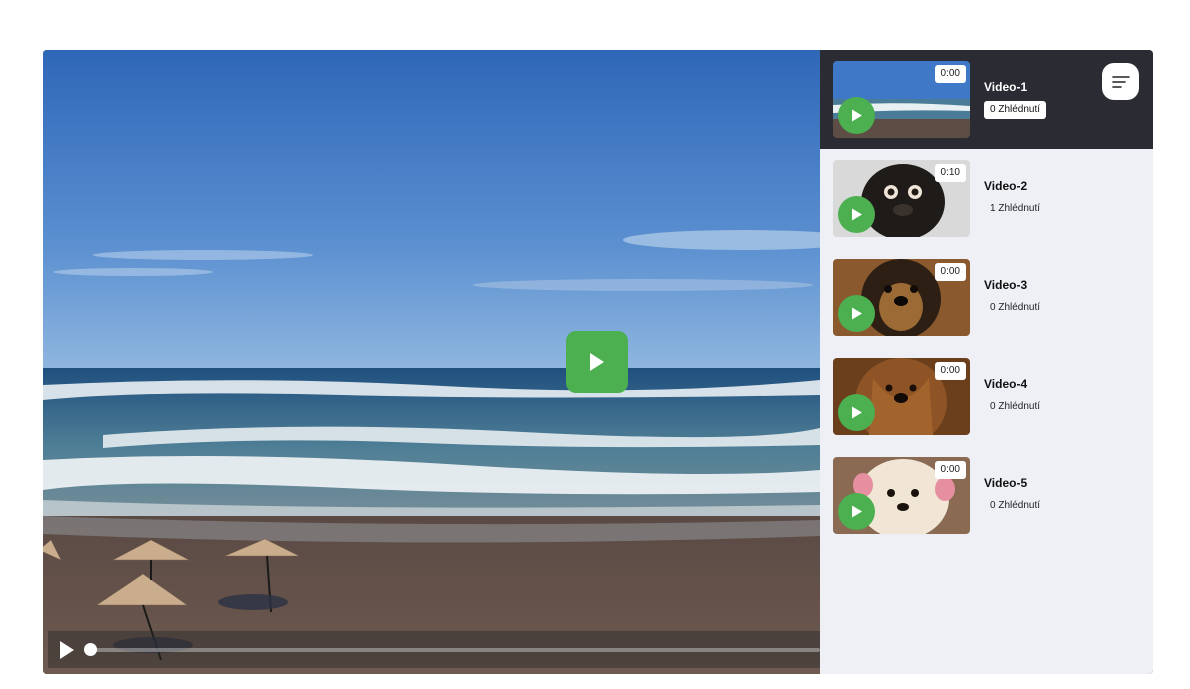 The height and width of the screenshot is (689, 1190). Describe the element at coordinates (986, 495) in the screenshot. I see `playlist-item-video-5: 0:00 Video-5 0 Zhlédnutí` at that location.